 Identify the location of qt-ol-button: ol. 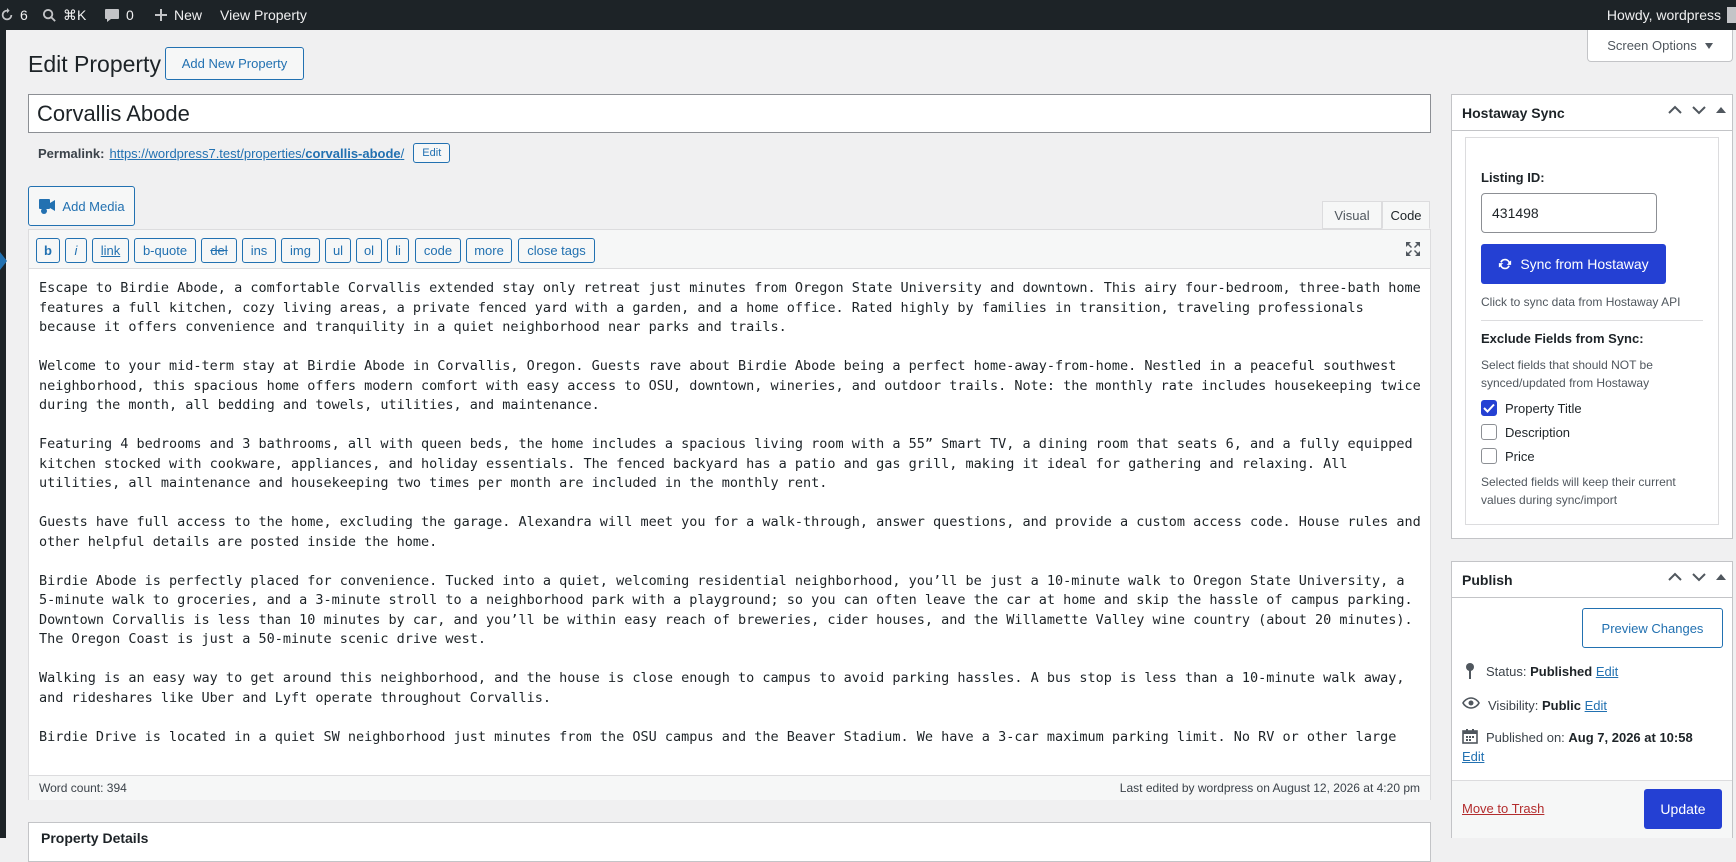
(369, 250).